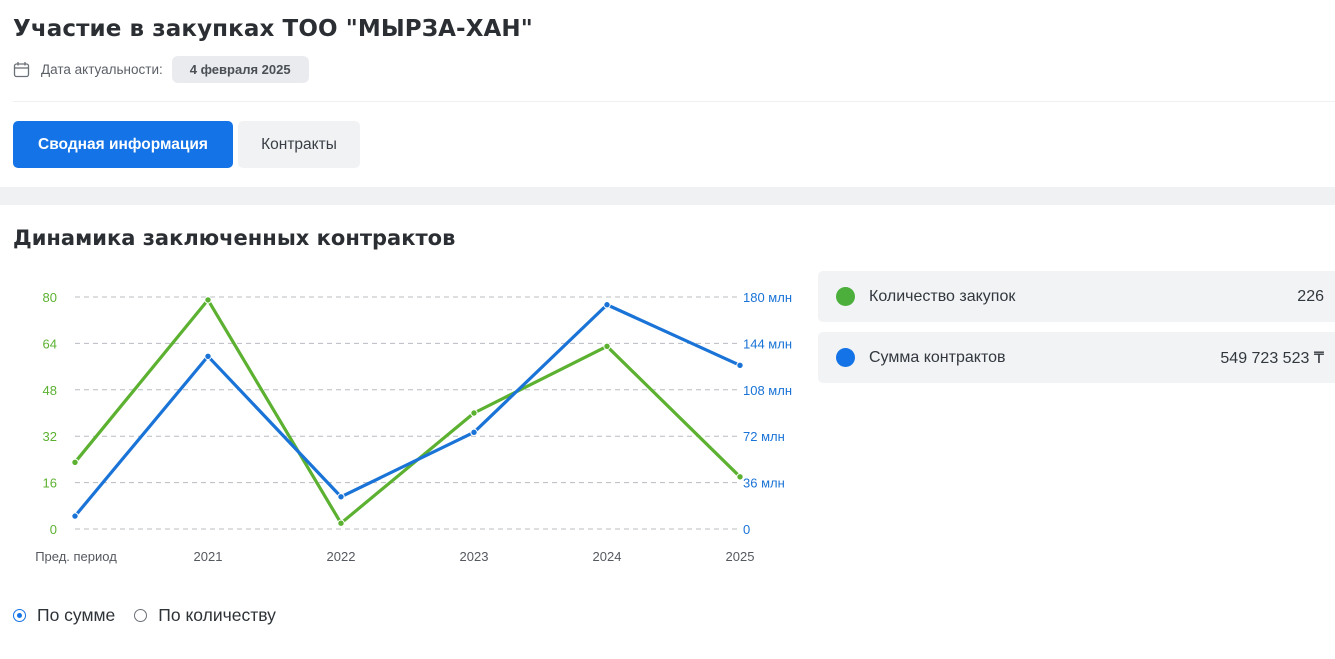  Describe the element at coordinates (50, 436) in the screenshot. I see `left-axis-tick-label: 32` at that location.